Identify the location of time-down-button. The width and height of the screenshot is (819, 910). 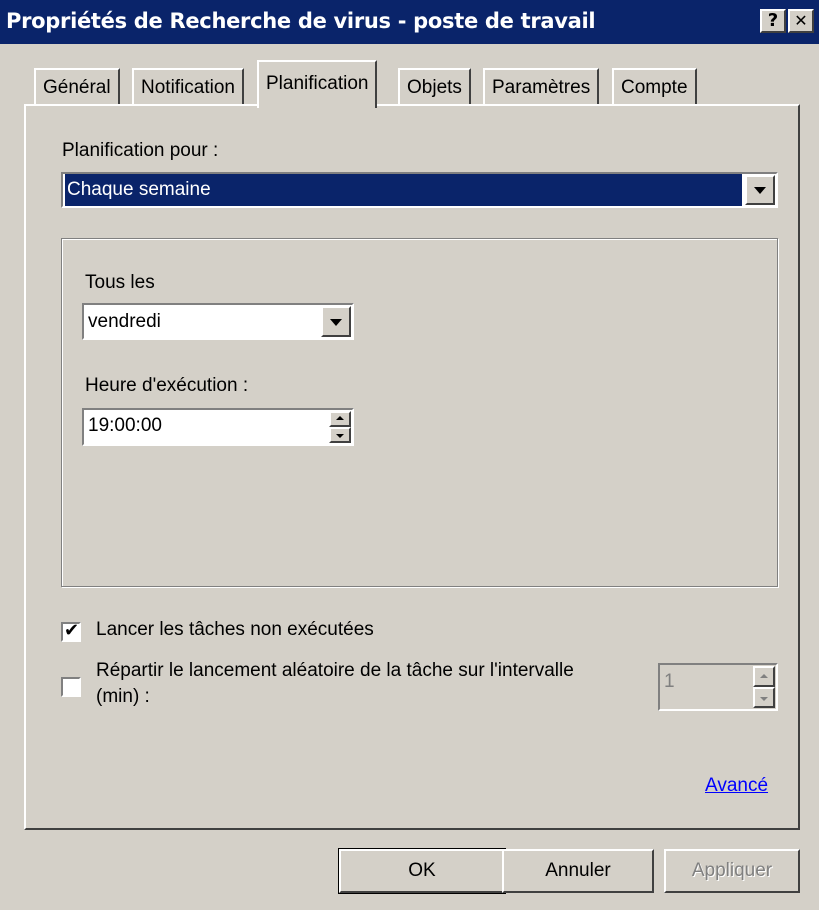
(340, 435).